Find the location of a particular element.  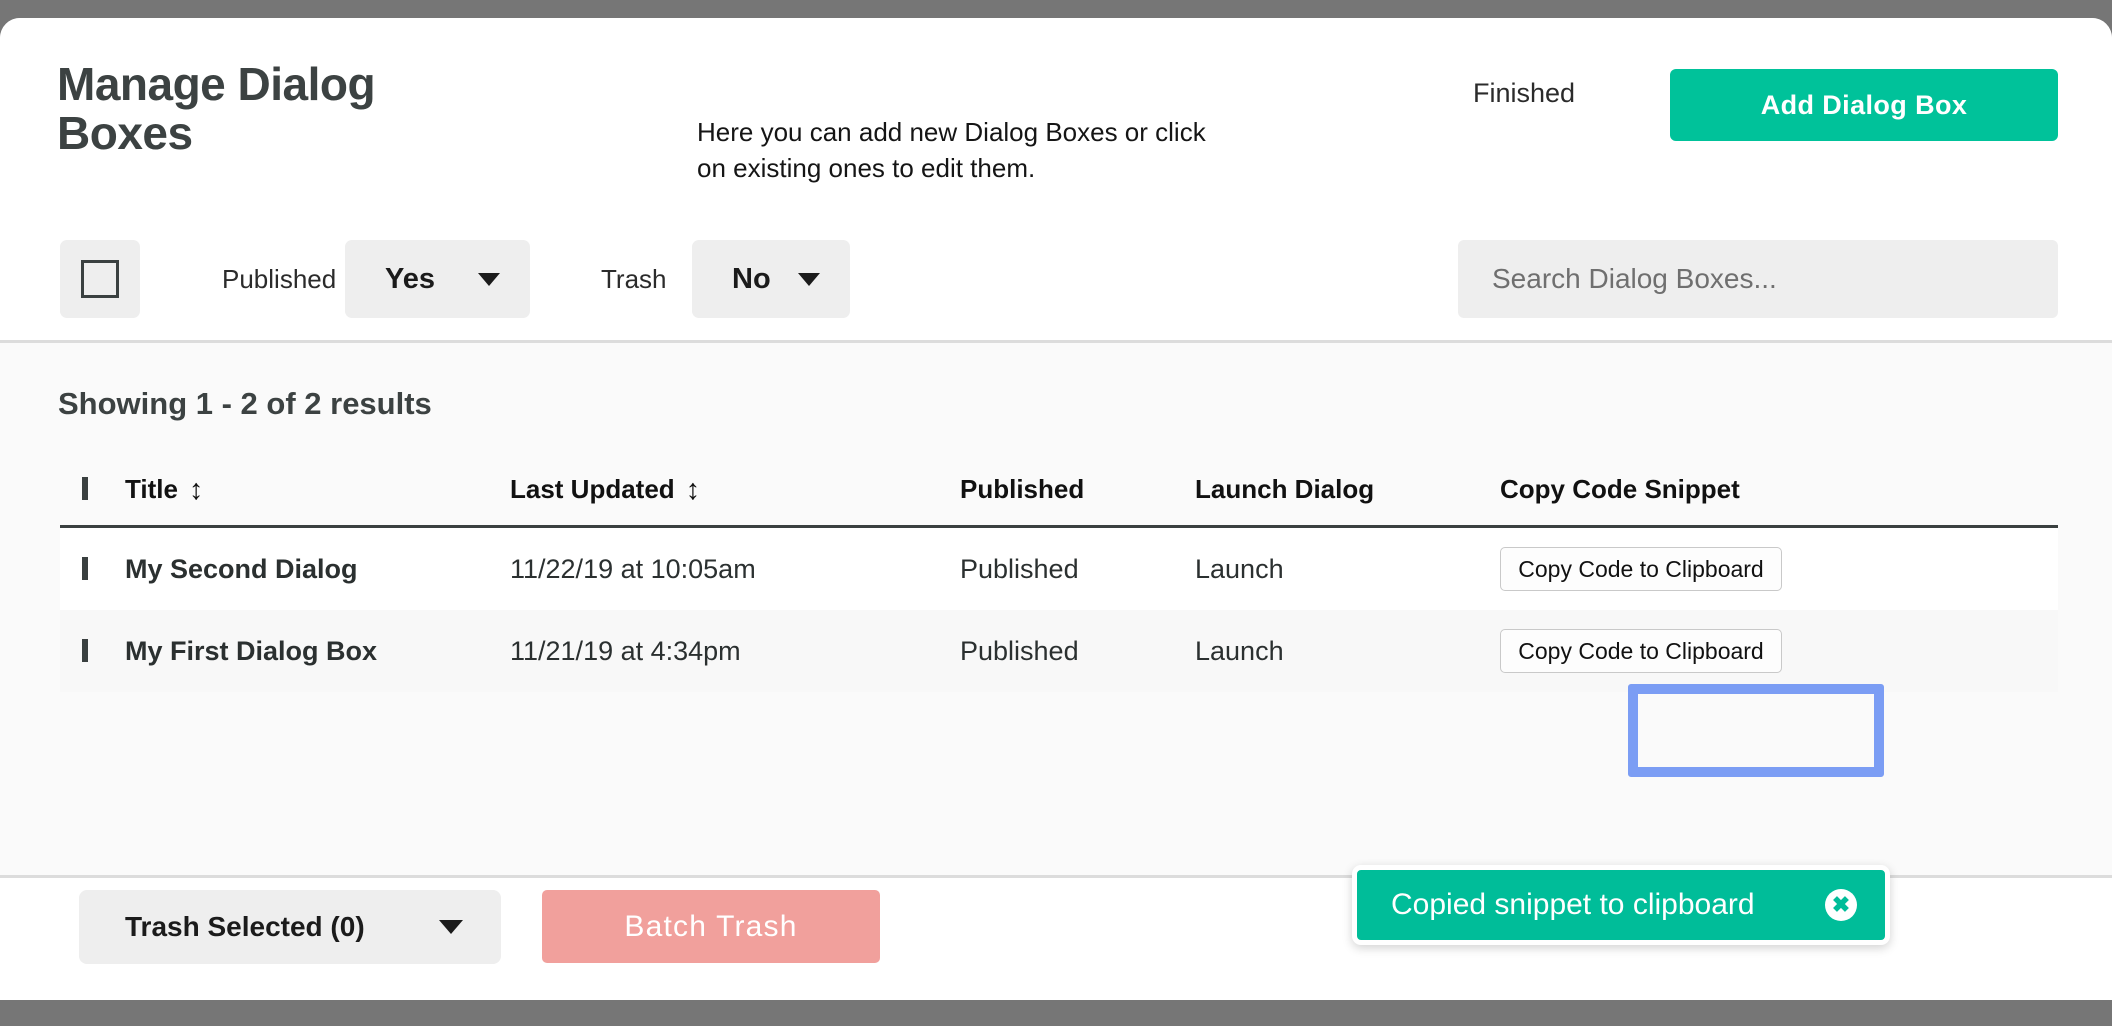

toast-notification: Copied snippet to clipboard ✖ is located at coordinates (1621, 905).